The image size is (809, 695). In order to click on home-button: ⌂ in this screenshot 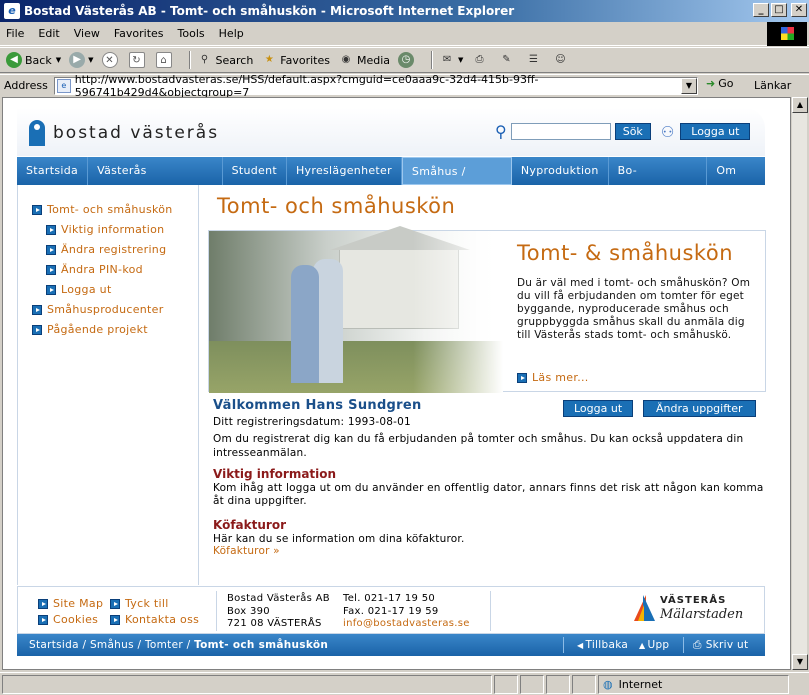, I will do `click(165, 60)`.